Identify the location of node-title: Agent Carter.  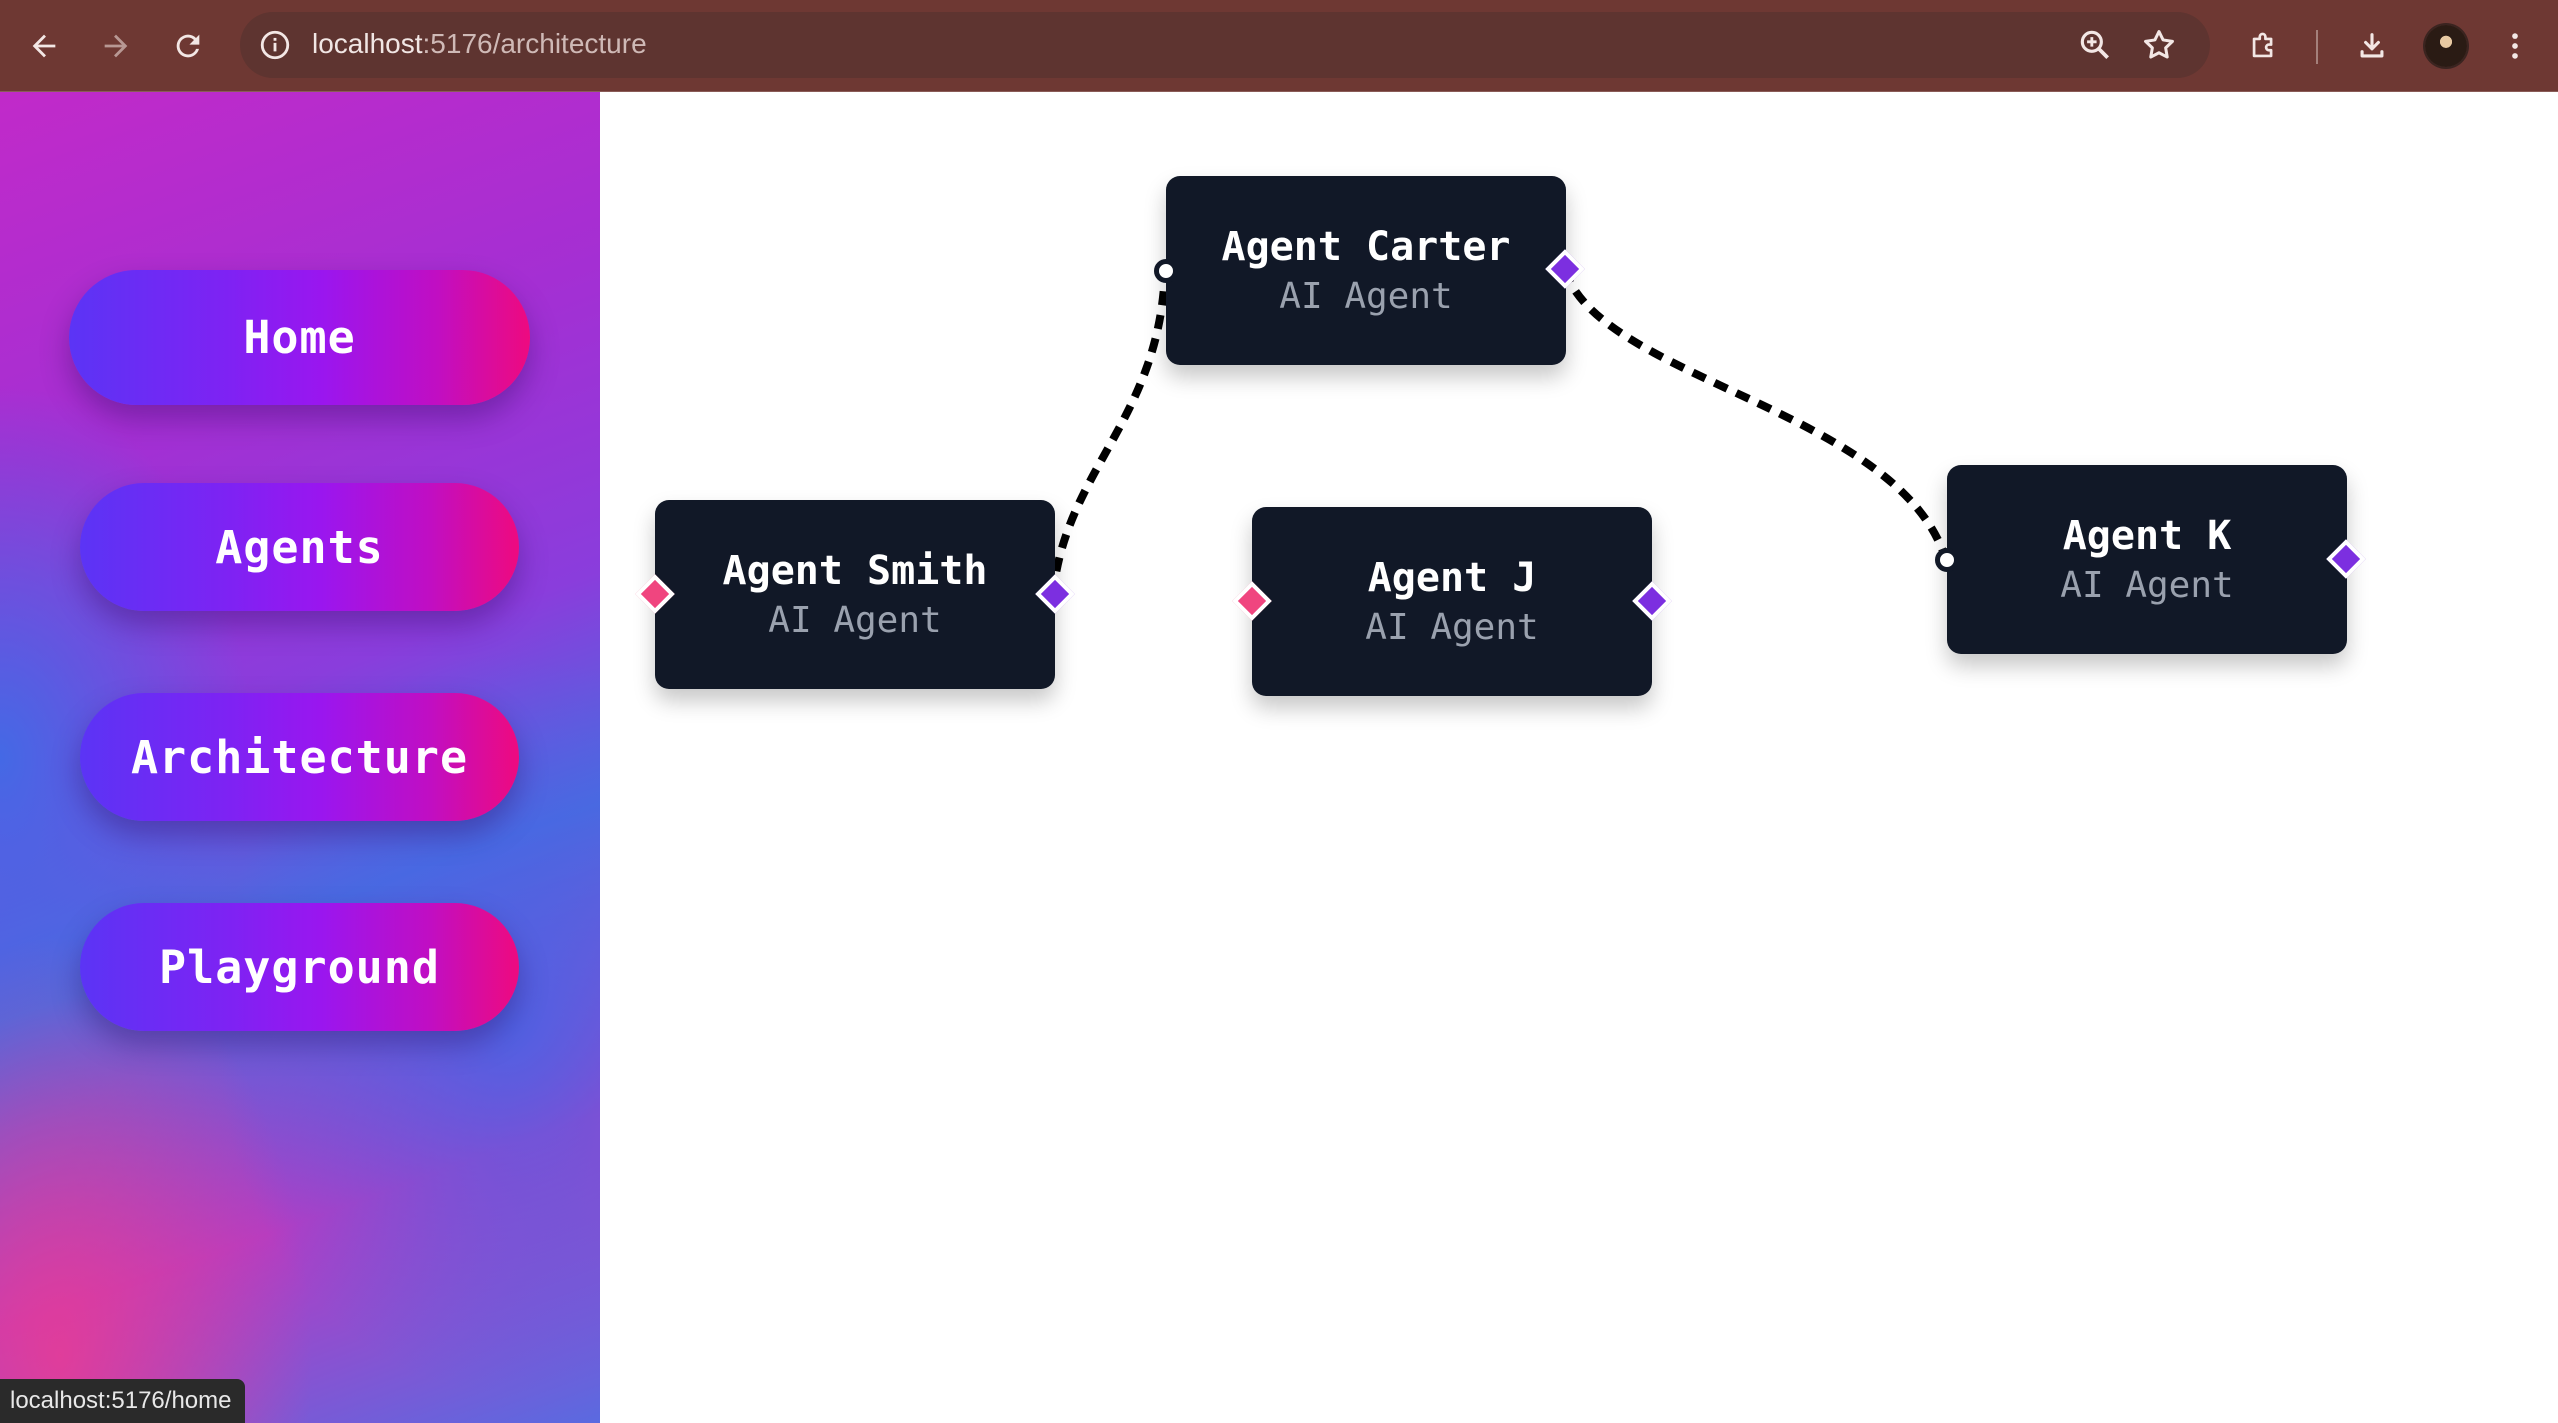
(1366, 246).